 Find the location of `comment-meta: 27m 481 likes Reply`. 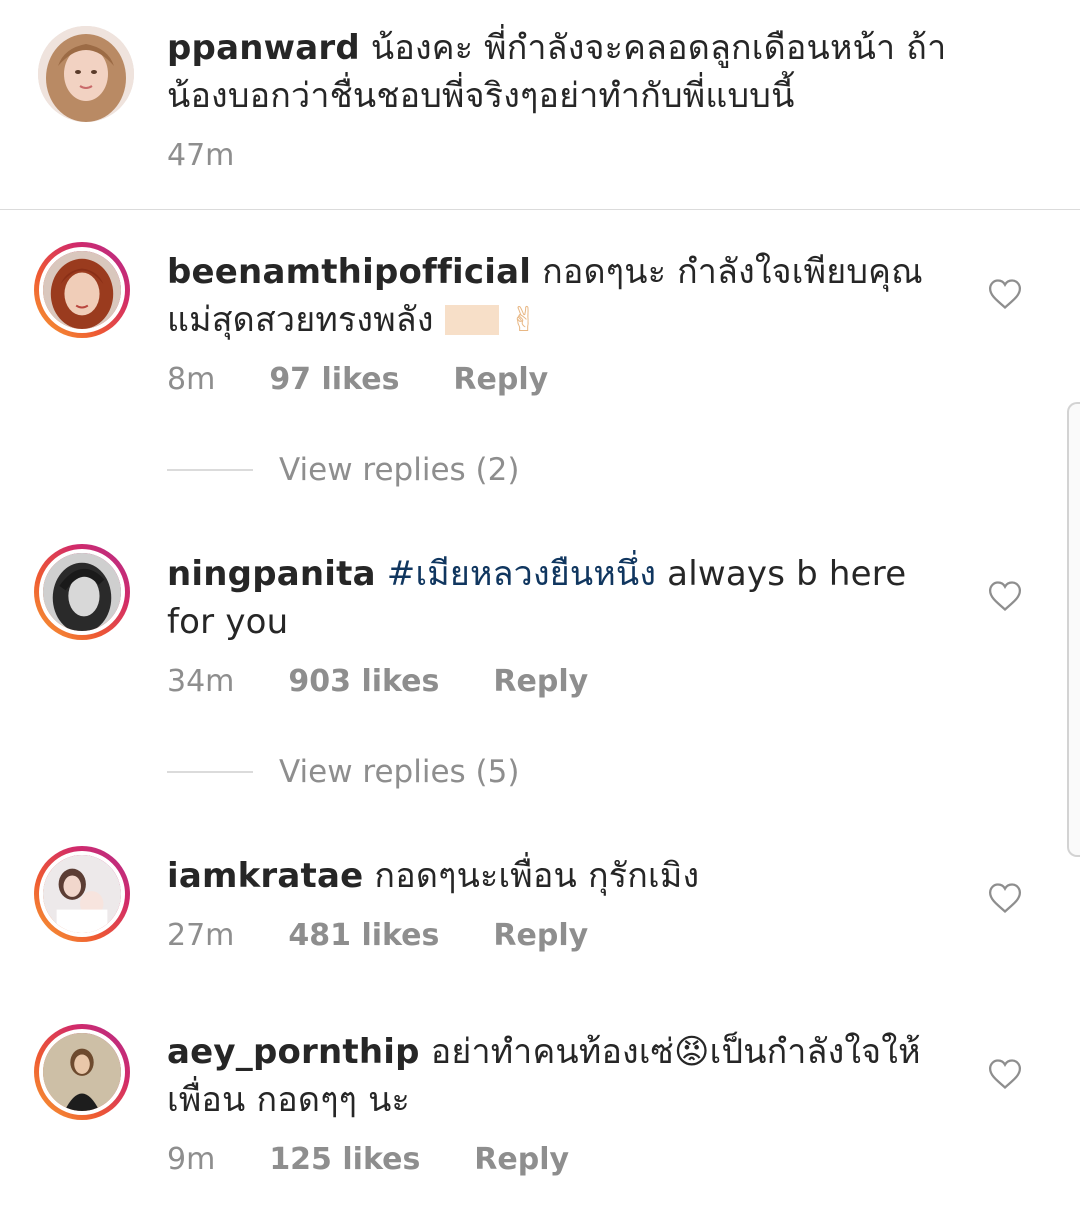

comment-meta: 27m 481 likes Reply is located at coordinates (377, 936).